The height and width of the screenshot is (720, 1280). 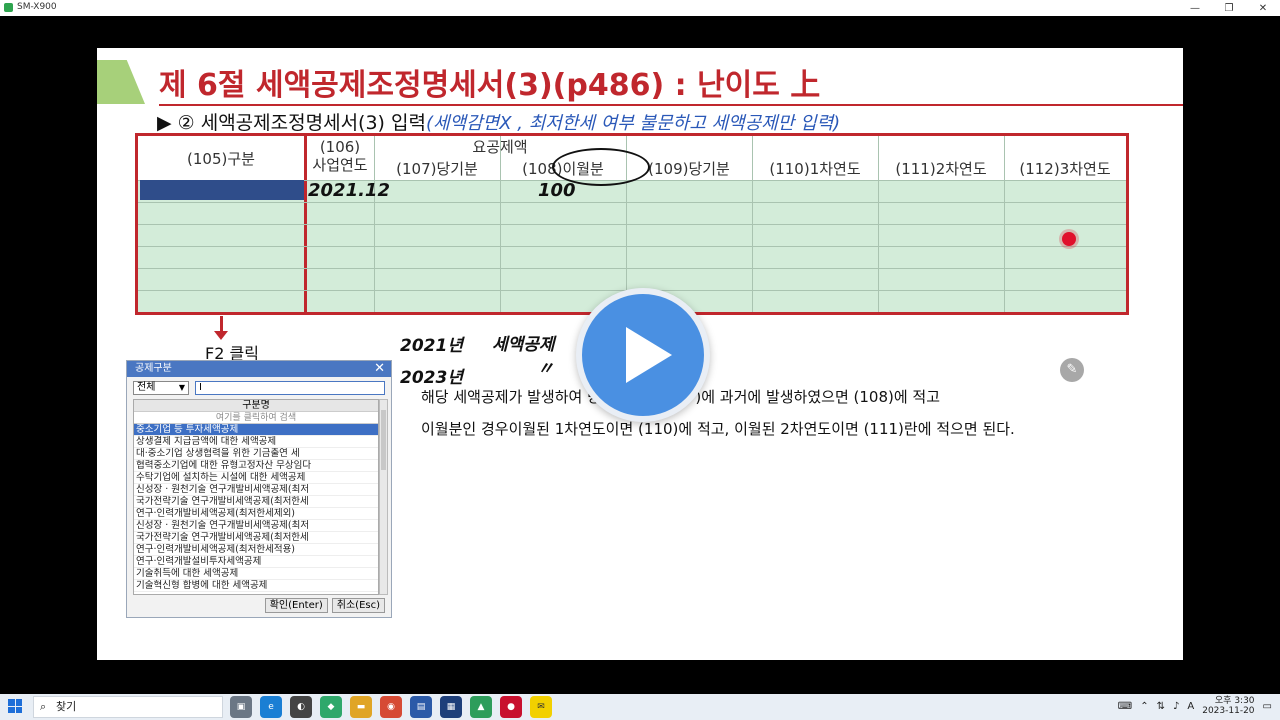 What do you see at coordinates (37, 7) in the screenshot?
I see `window-title: SM-X900` at bounding box center [37, 7].